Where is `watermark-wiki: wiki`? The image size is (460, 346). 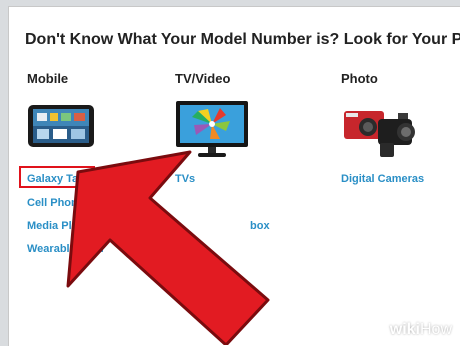
watermark-wiki: wiki is located at coordinates (404, 329).